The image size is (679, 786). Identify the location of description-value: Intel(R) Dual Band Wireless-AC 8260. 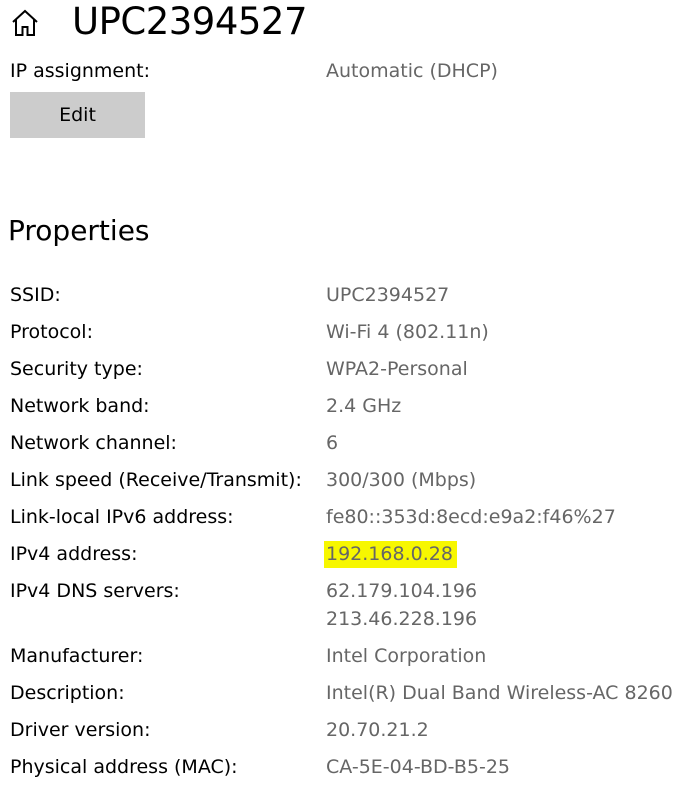
(499, 693).